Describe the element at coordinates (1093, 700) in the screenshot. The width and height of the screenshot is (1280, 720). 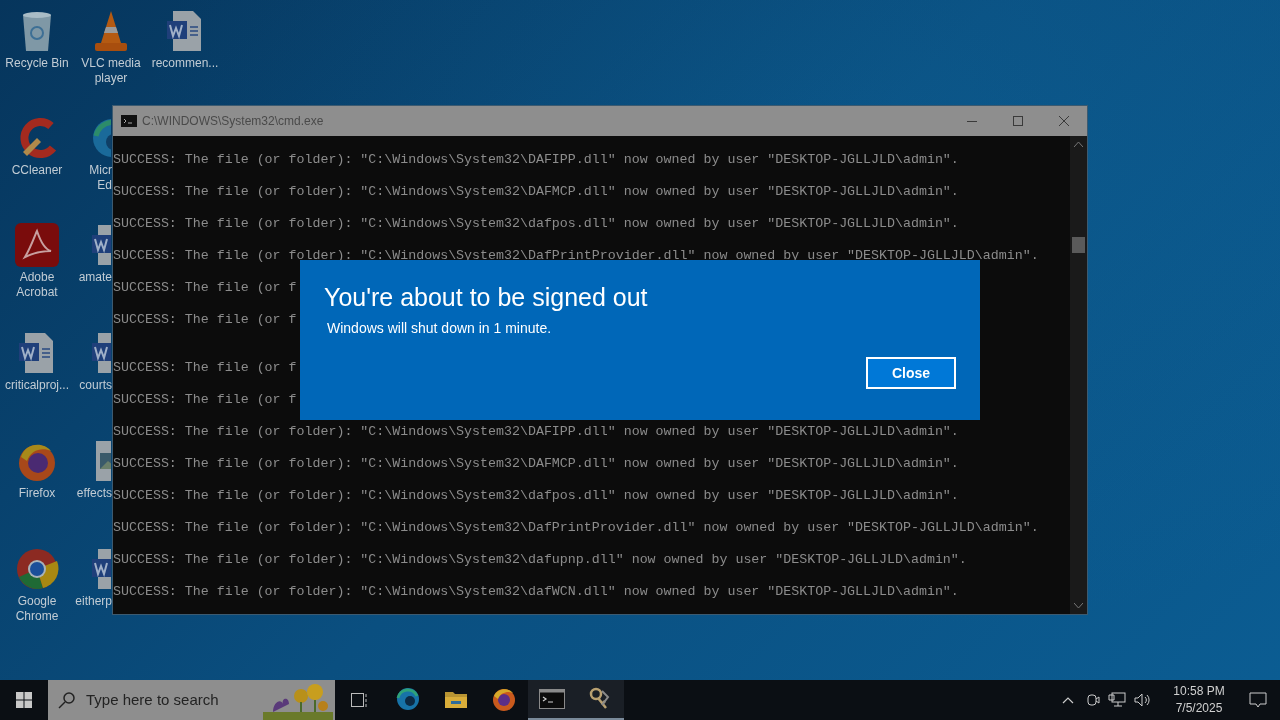
I see `webcam-icon` at that location.